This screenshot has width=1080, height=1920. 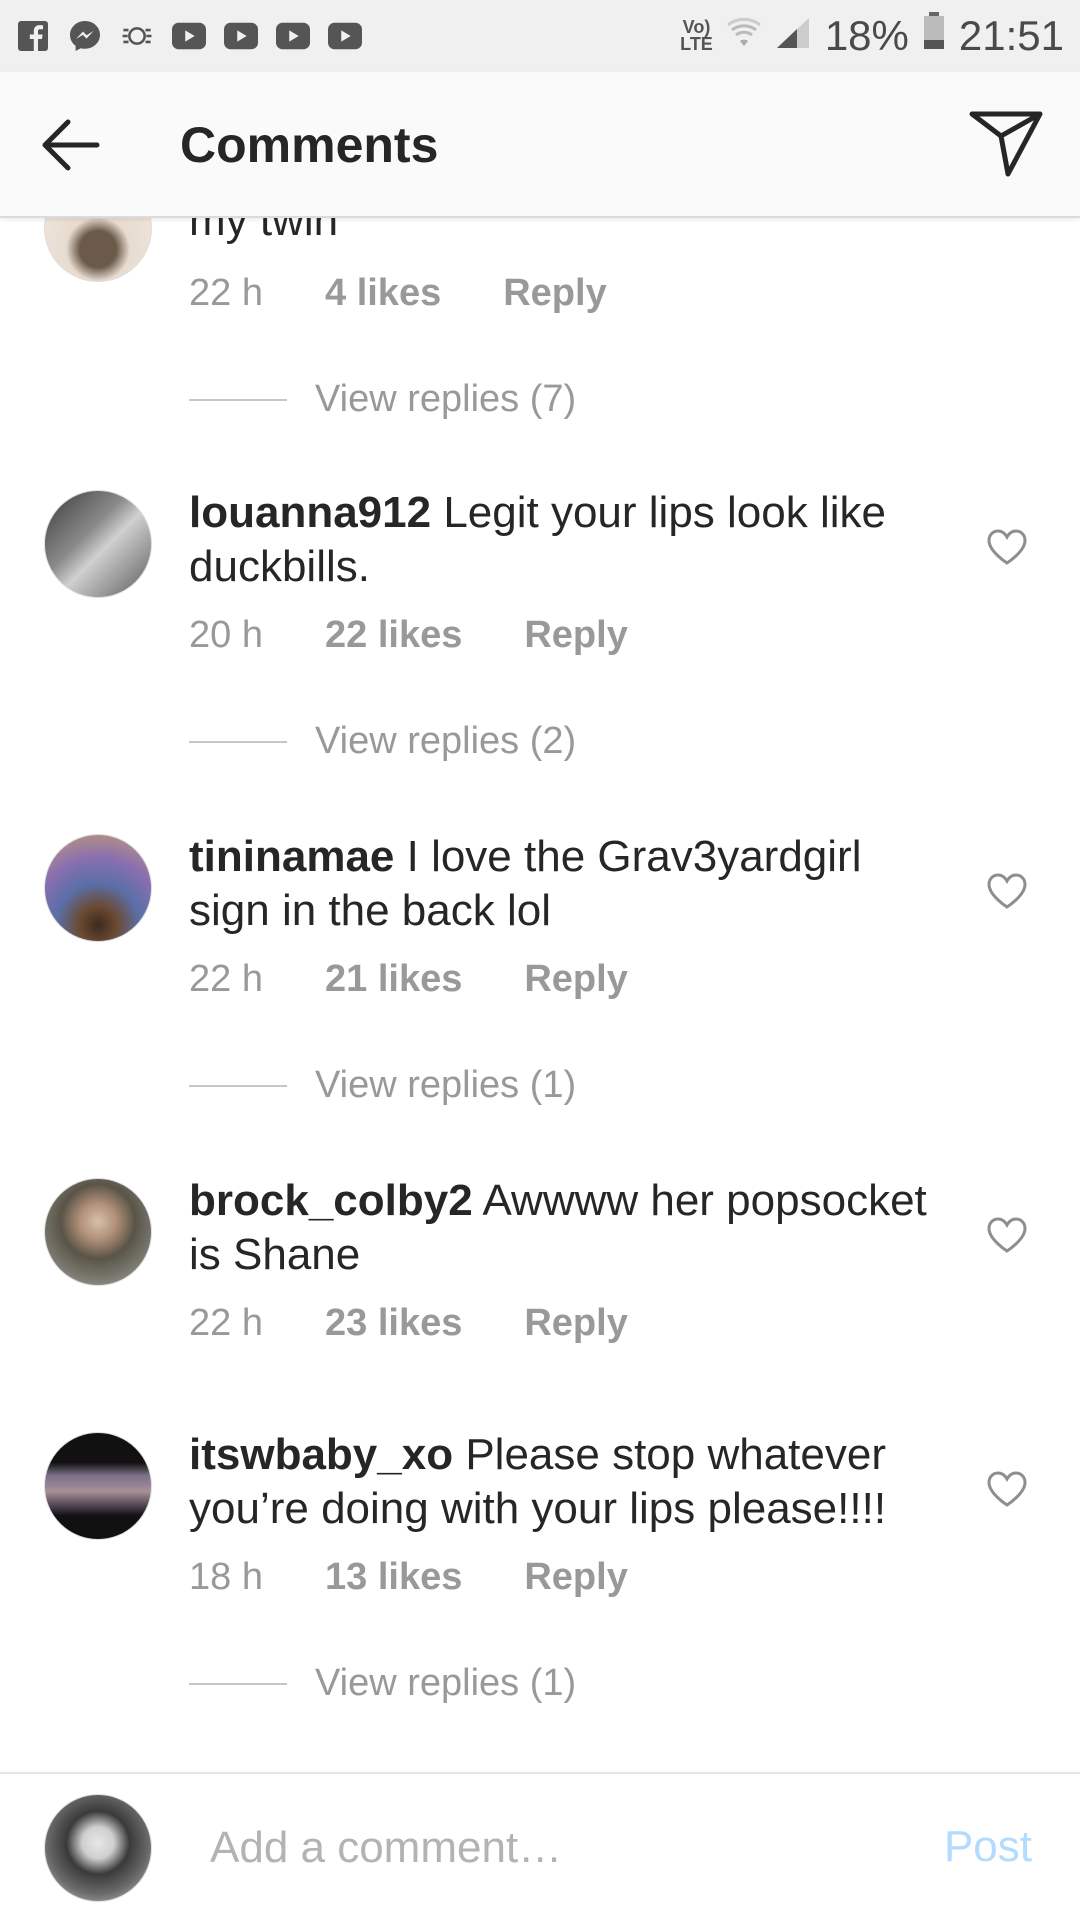 I want to click on comment-meta: 18 h 13 likes Reply, so click(x=408, y=1577).